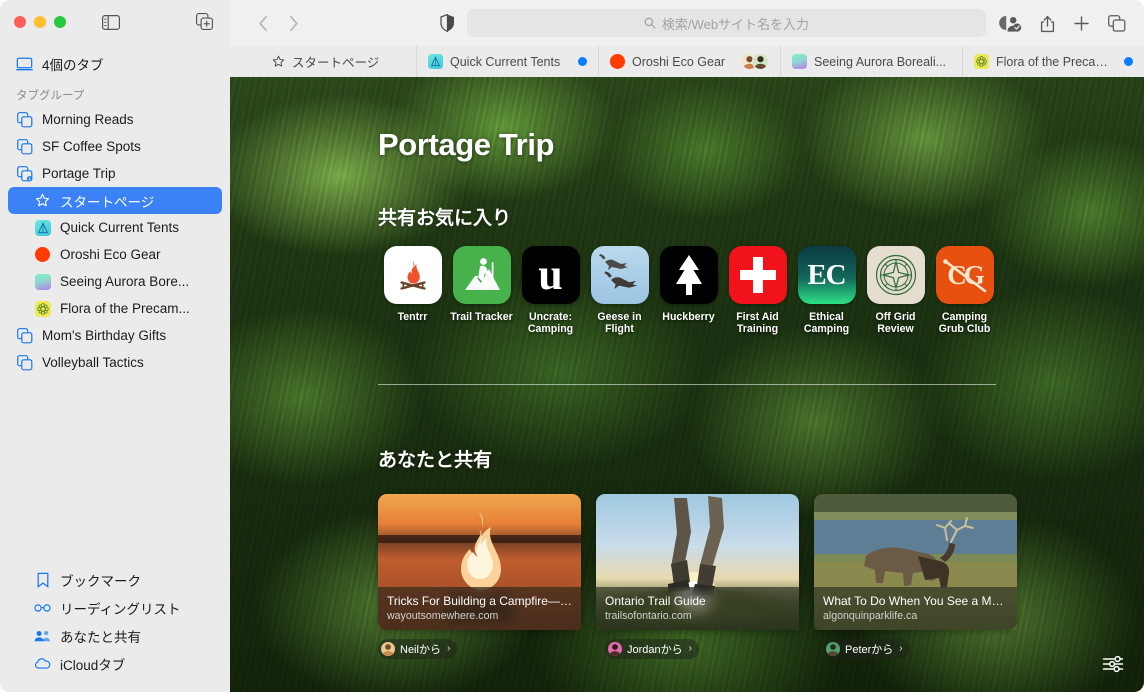  I want to click on favorite-ethical-camping: EC Ethical Camping, so click(826, 291).